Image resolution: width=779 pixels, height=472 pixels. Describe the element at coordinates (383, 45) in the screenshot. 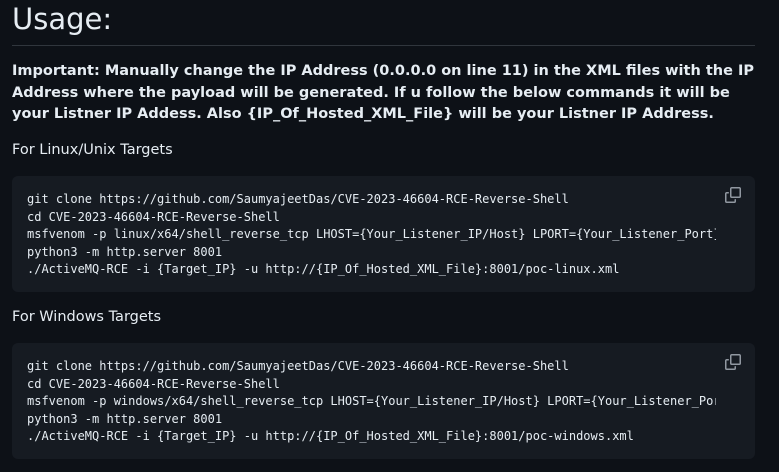

I see `heading-divider` at that location.